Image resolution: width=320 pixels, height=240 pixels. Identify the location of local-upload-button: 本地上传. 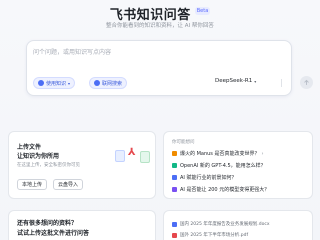
(32, 184).